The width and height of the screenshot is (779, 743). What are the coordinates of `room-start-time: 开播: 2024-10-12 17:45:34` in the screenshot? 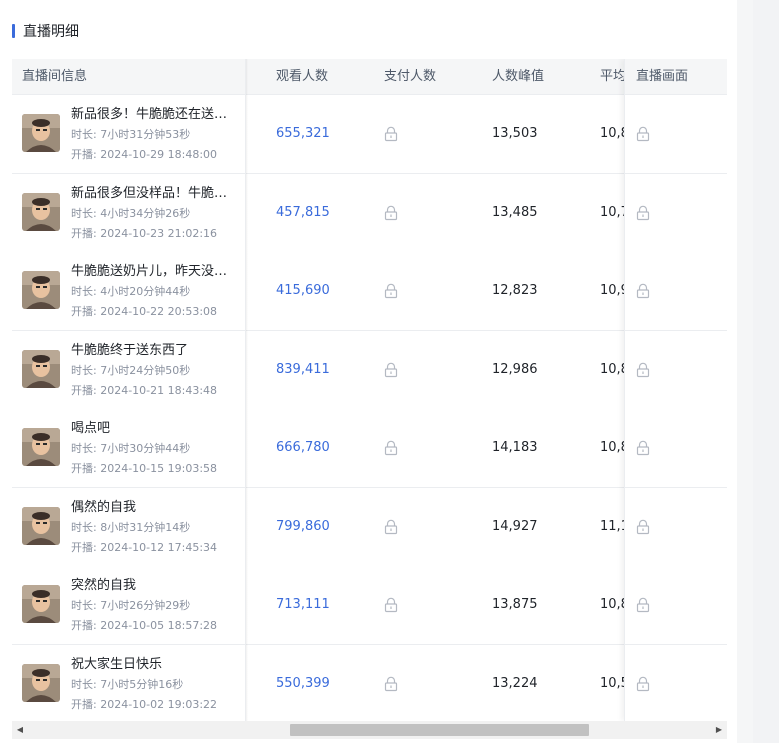 It's located at (156, 548).